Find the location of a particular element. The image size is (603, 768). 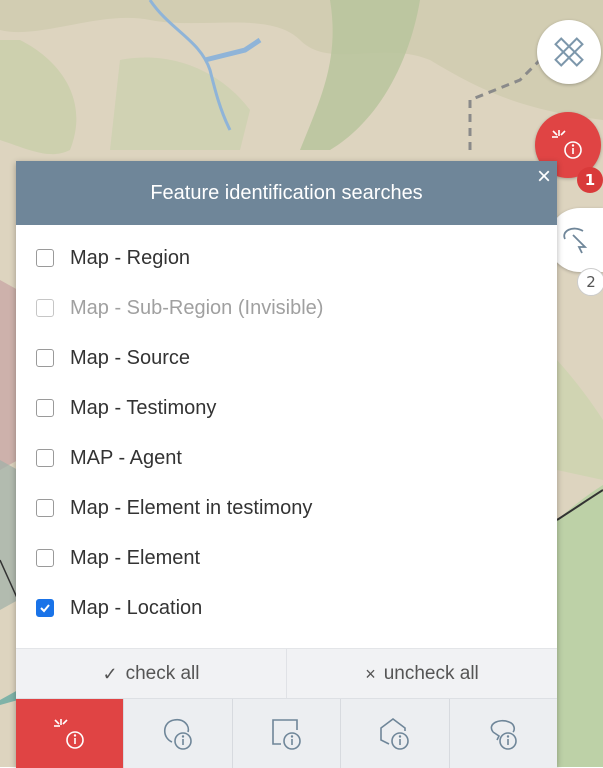

identify-count-badge: 1 is located at coordinates (590, 180).